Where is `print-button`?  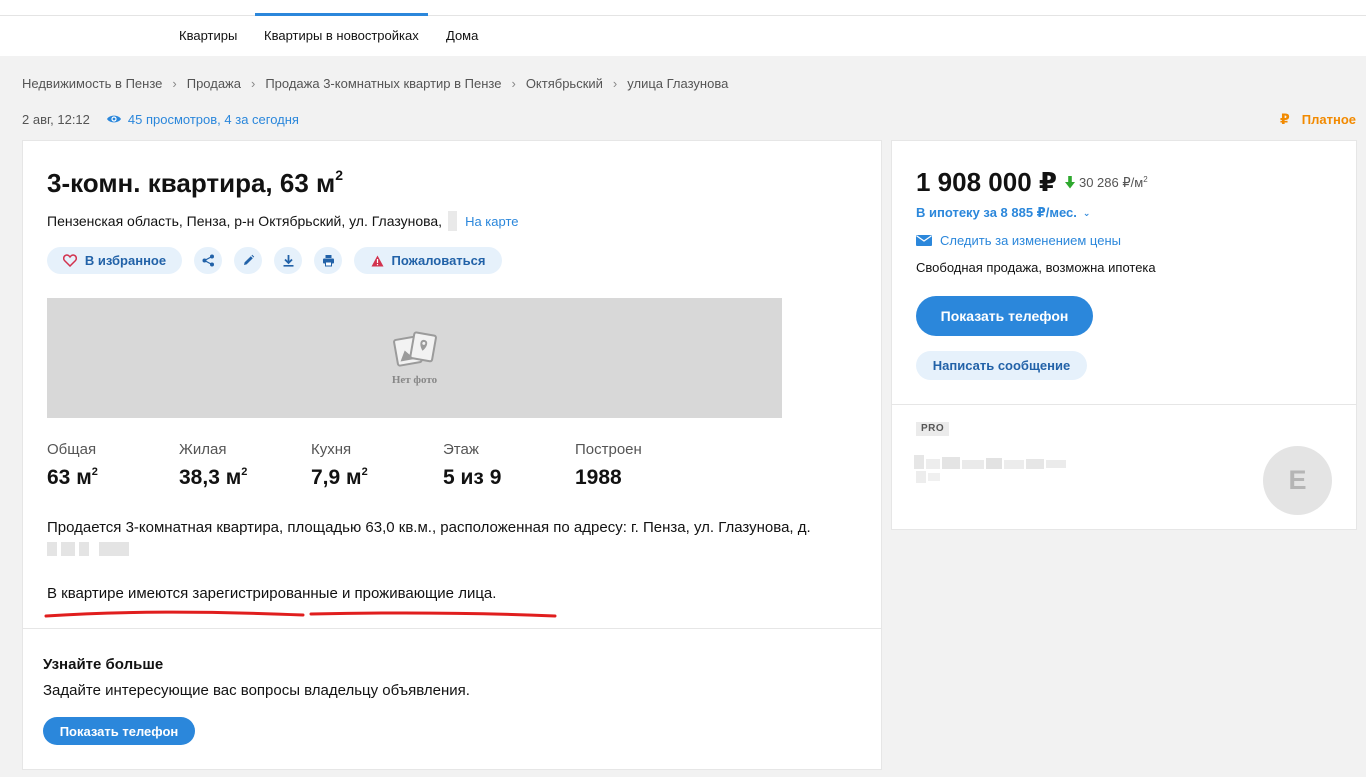
print-button is located at coordinates (328, 260).